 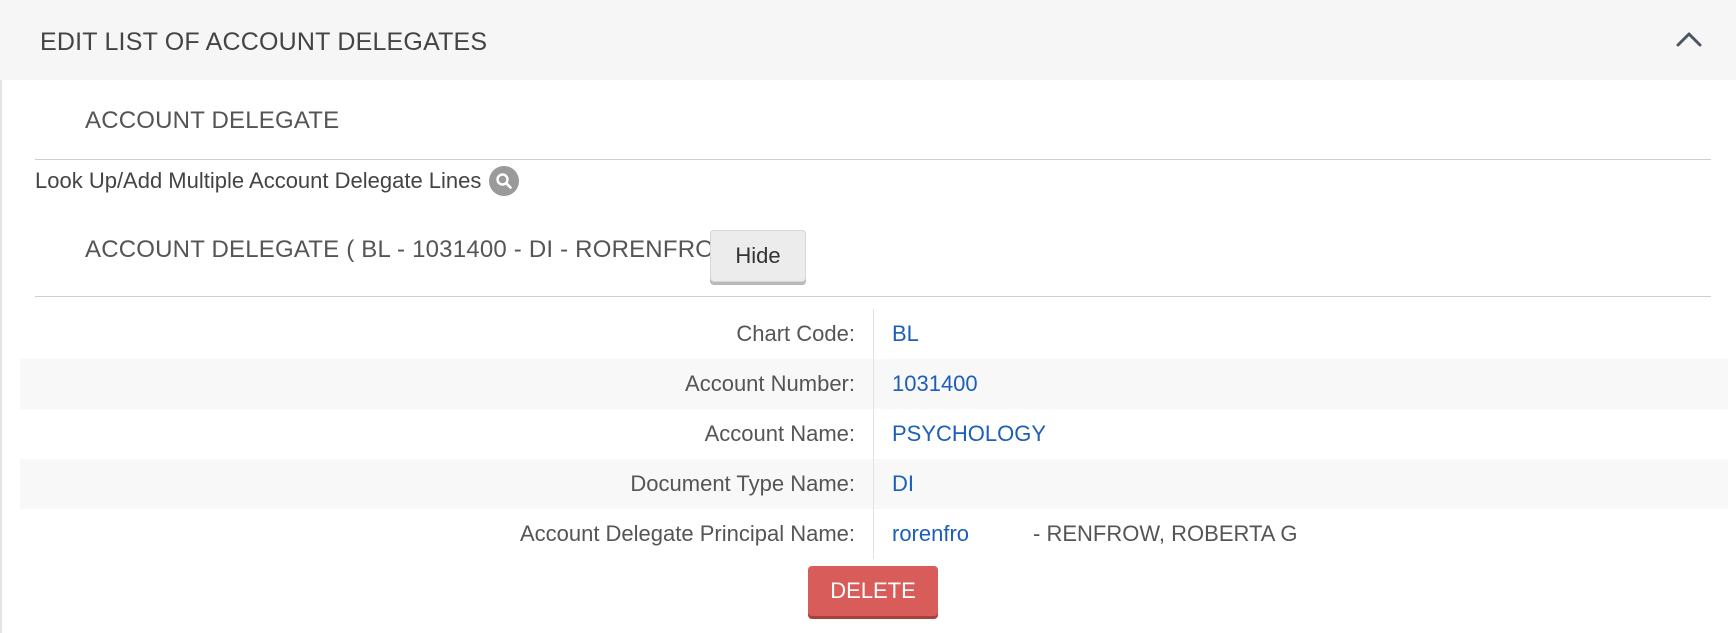 I want to click on field-row-account-name: Account Name: PSYCHOLOGY, so click(x=874, y=434).